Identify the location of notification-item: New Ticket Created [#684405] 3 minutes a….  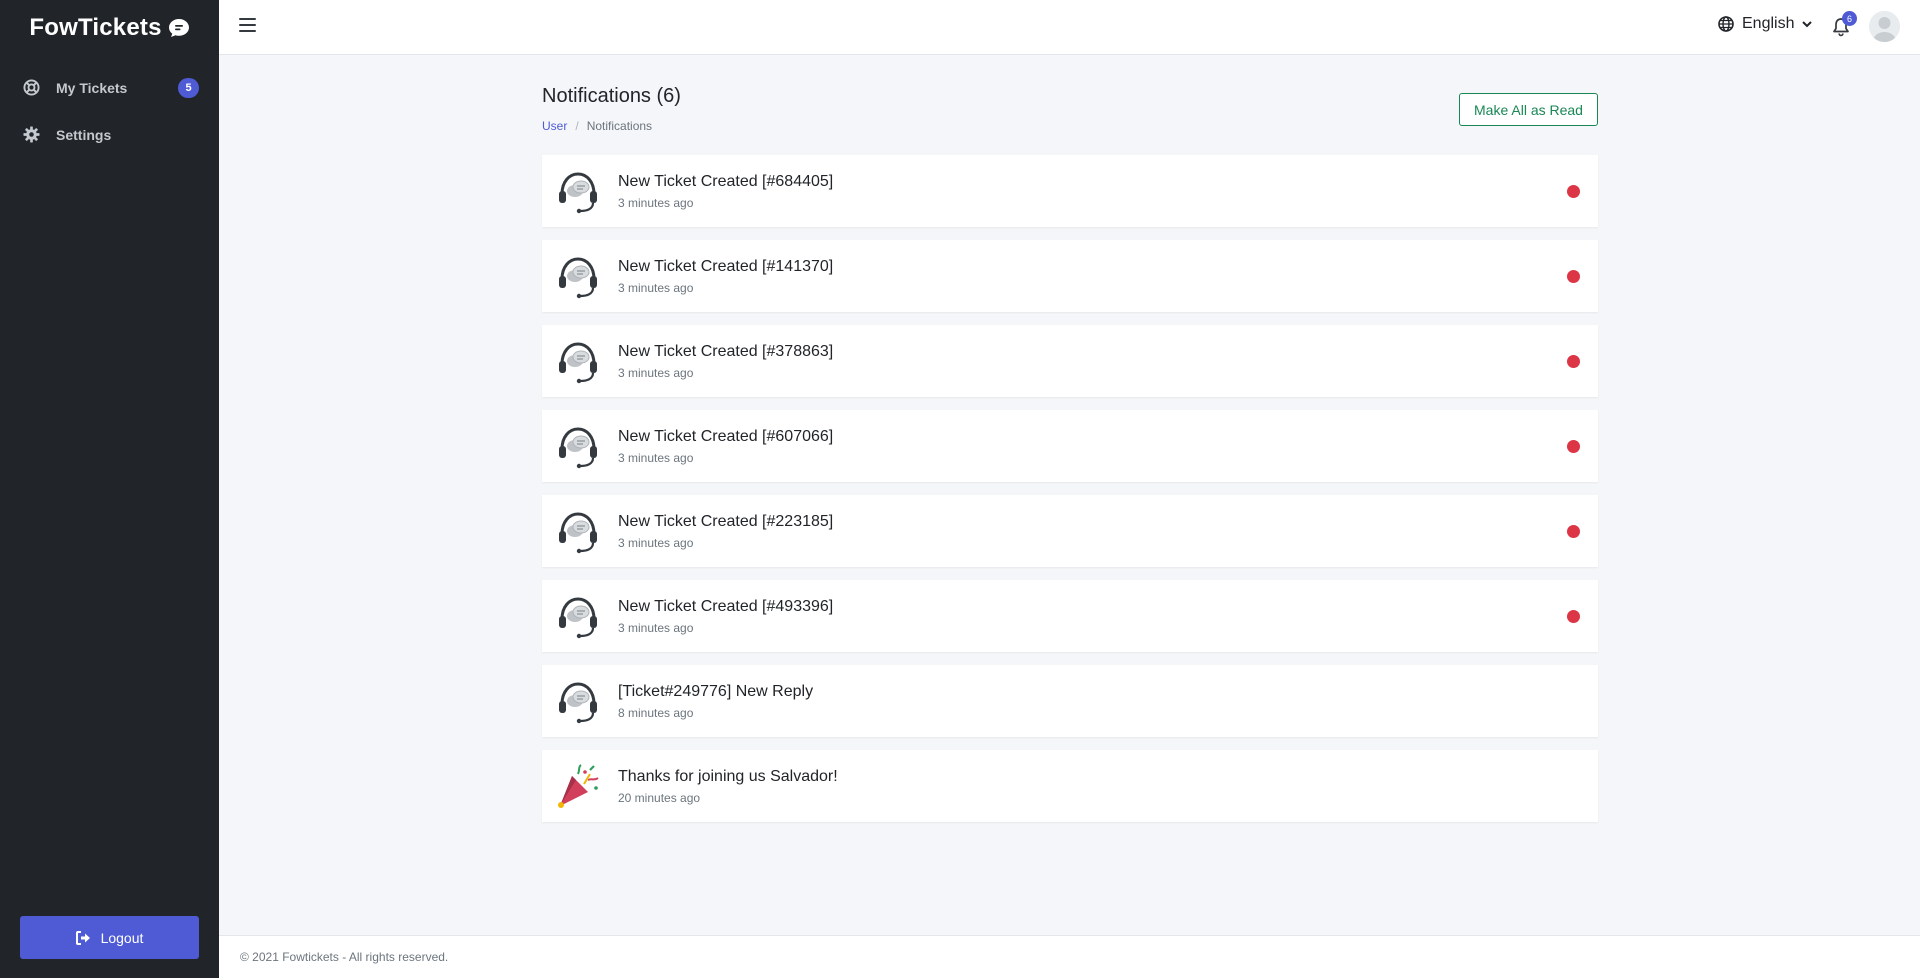
(1070, 191).